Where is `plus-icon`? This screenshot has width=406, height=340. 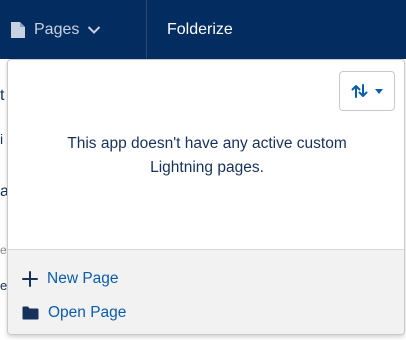 plus-icon is located at coordinates (30, 279).